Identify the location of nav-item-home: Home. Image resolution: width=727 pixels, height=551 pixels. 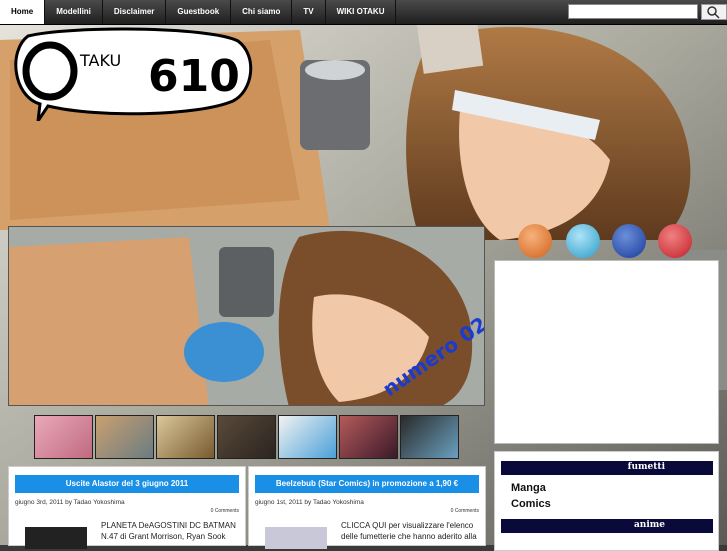
(23, 12).